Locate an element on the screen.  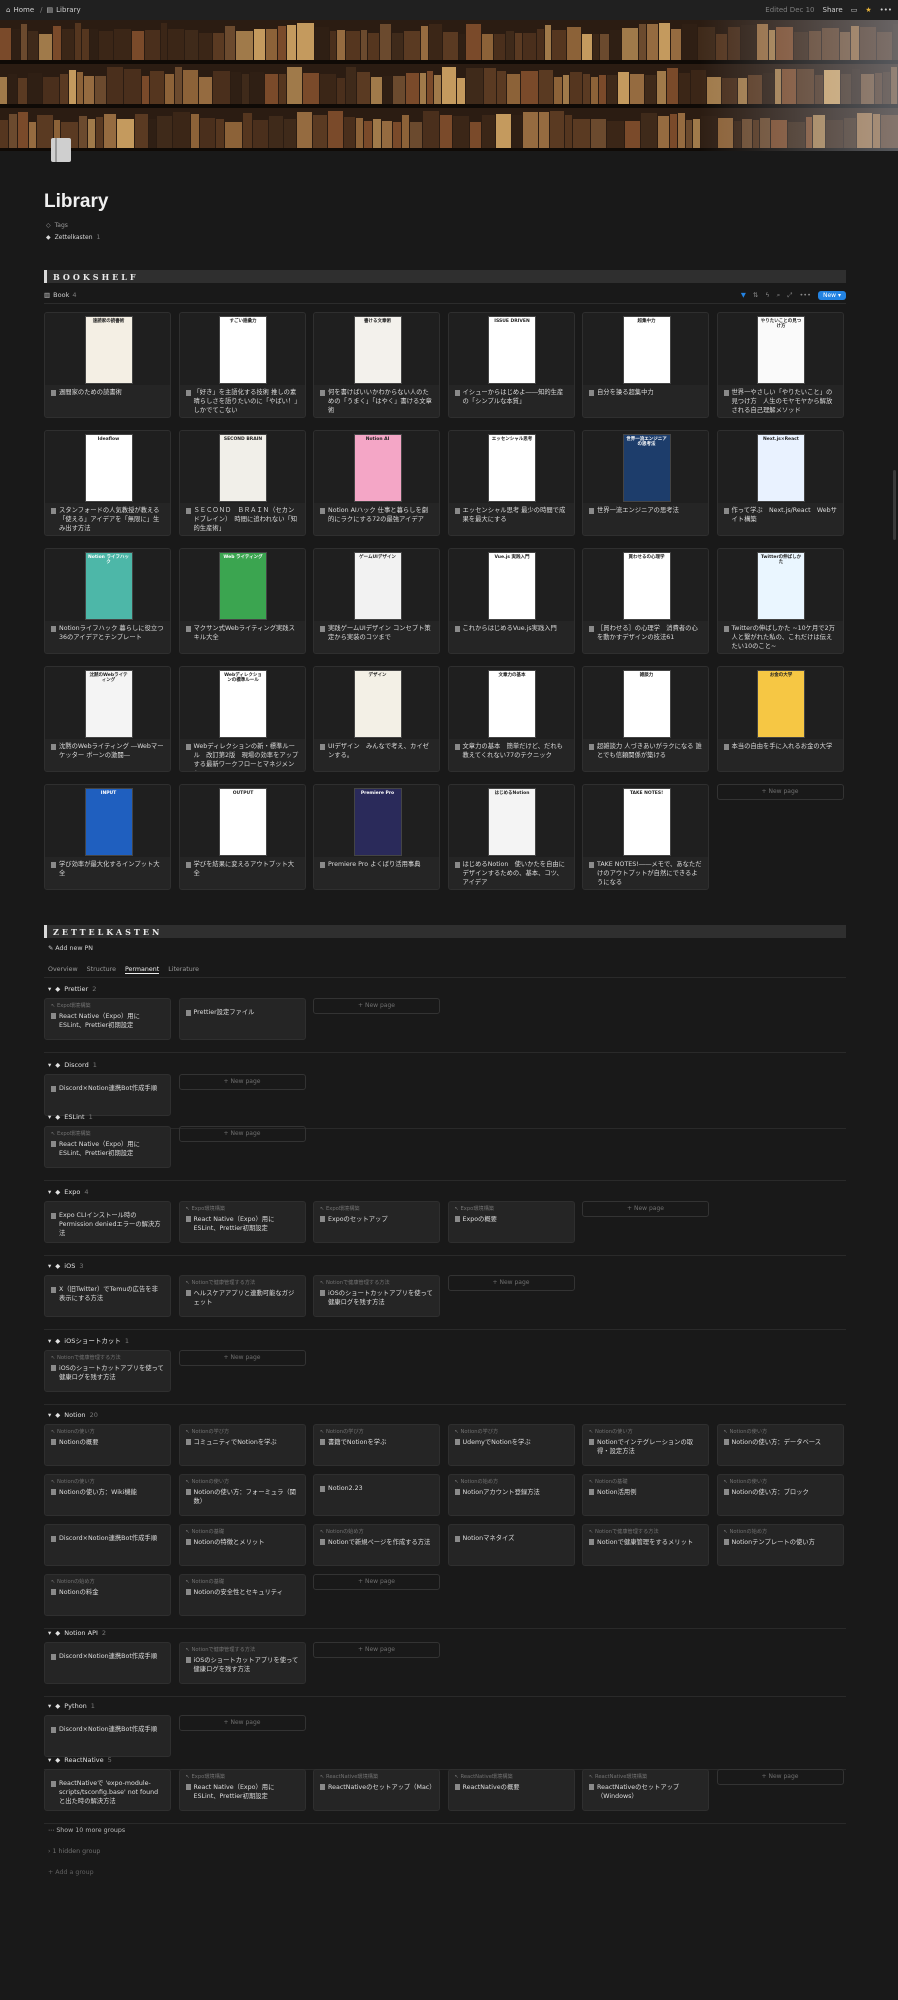
view-tab-book: ▥ Book 4 is located at coordinates (60, 295).